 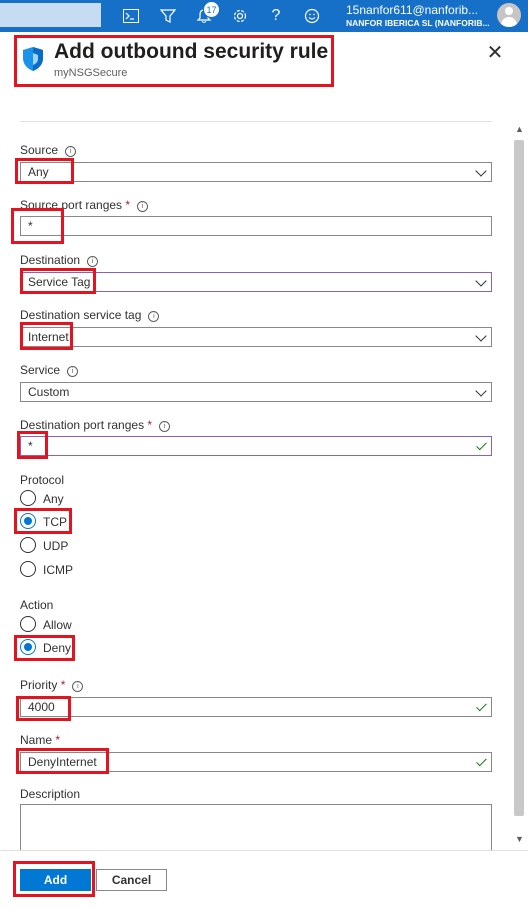 What do you see at coordinates (52, 685) in the screenshot?
I see `priority-label: Priority * i` at bounding box center [52, 685].